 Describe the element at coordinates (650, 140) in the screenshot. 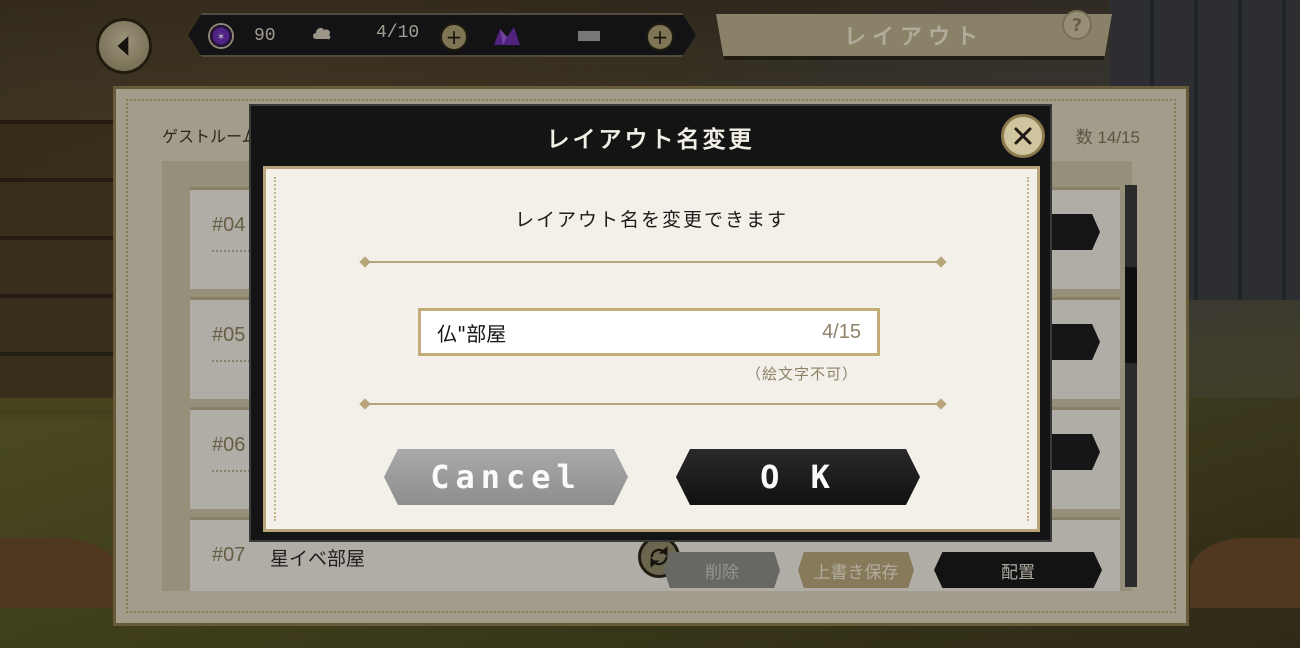

I see `dialog-title: レイアウト名変更` at that location.